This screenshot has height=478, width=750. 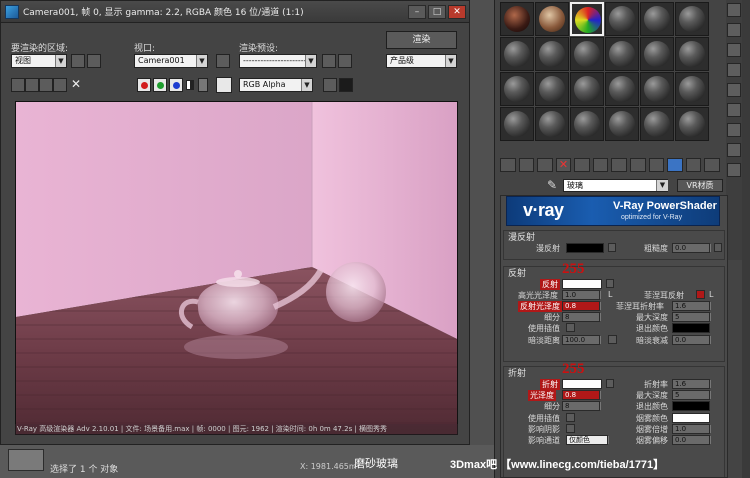 What do you see at coordinates (330, 85) in the screenshot?
I see `toggle-ui-overlay-icon` at bounding box center [330, 85].